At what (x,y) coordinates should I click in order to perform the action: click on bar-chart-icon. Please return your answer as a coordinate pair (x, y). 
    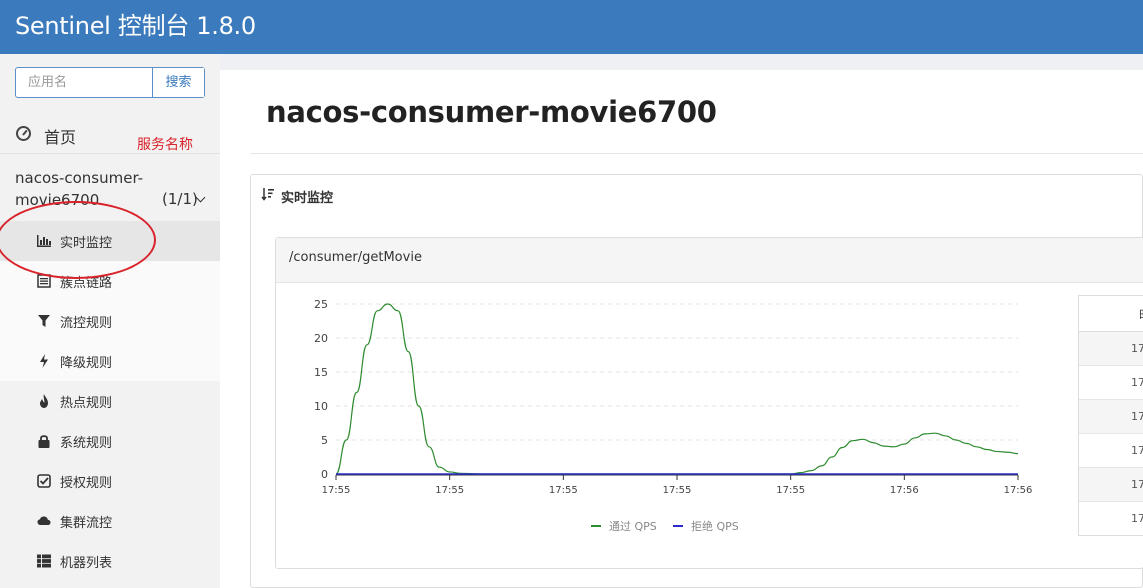
    Looking at the image, I should click on (44, 241).